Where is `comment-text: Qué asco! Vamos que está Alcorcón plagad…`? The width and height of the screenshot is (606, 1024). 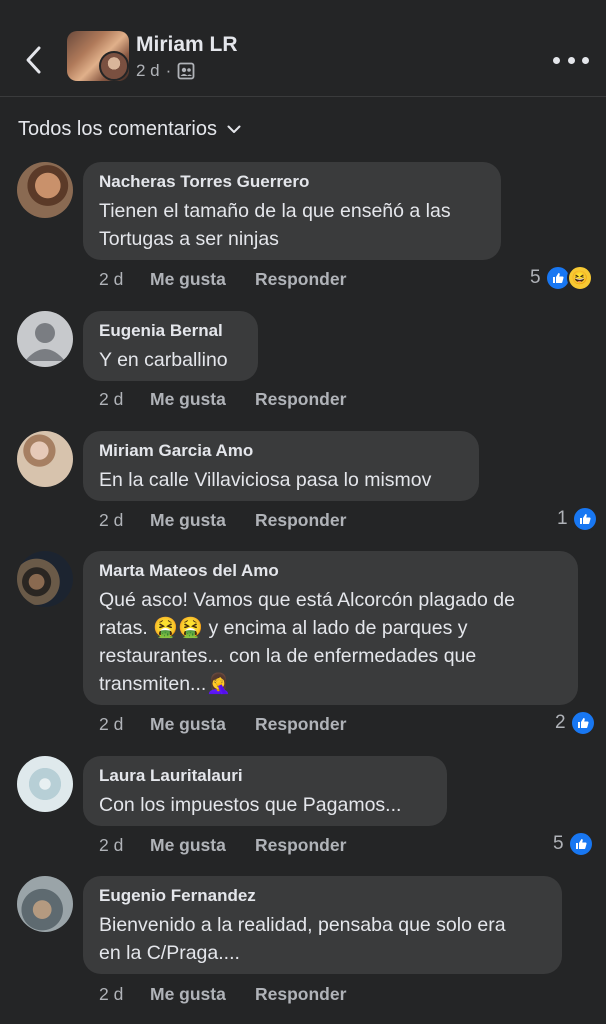
comment-text: Qué asco! Vamos que está Alcorcón plagad… is located at coordinates (330, 642).